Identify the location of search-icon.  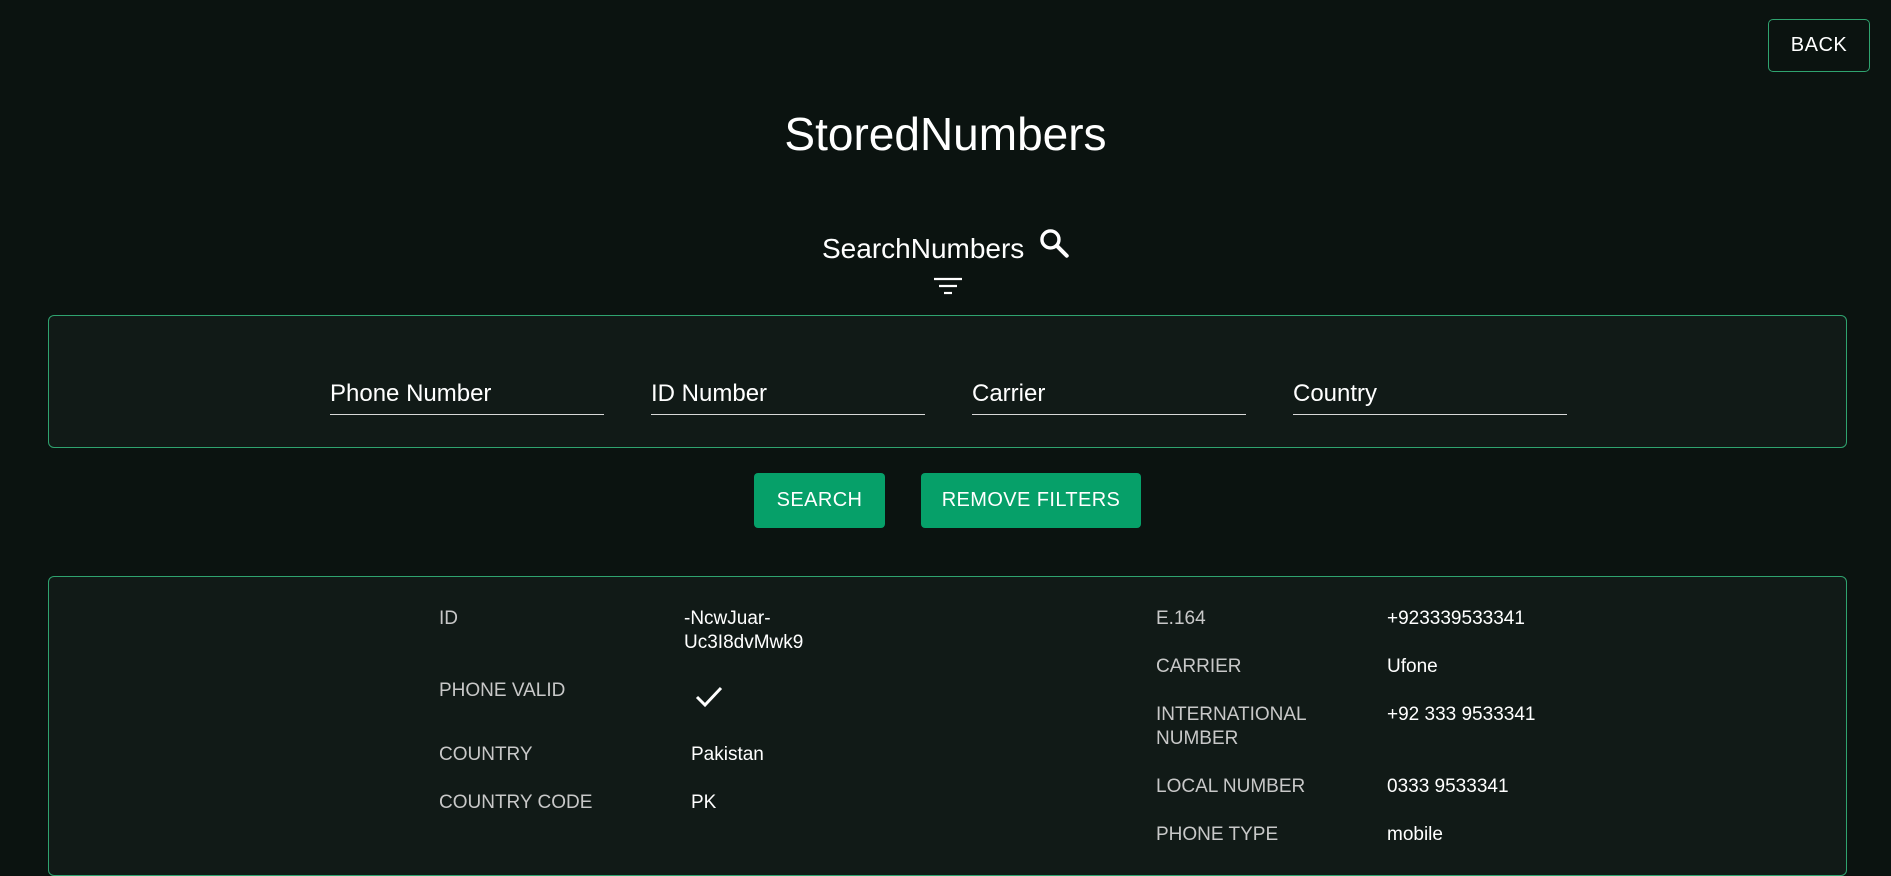
(1054, 243).